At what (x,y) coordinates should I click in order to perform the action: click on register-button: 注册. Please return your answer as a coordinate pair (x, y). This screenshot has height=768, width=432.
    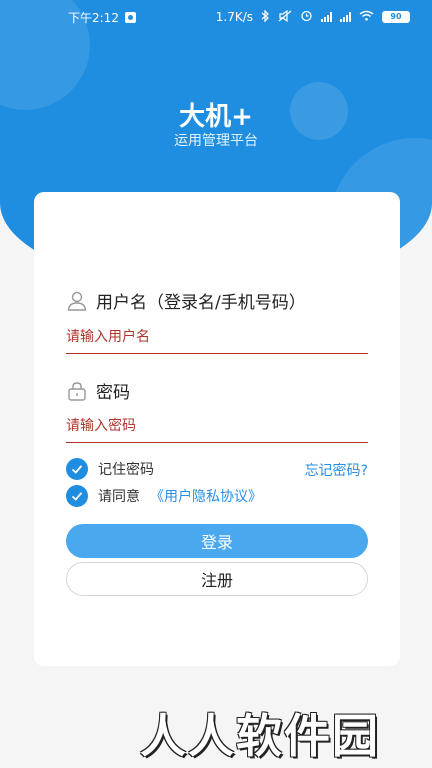
    Looking at the image, I should click on (217, 579).